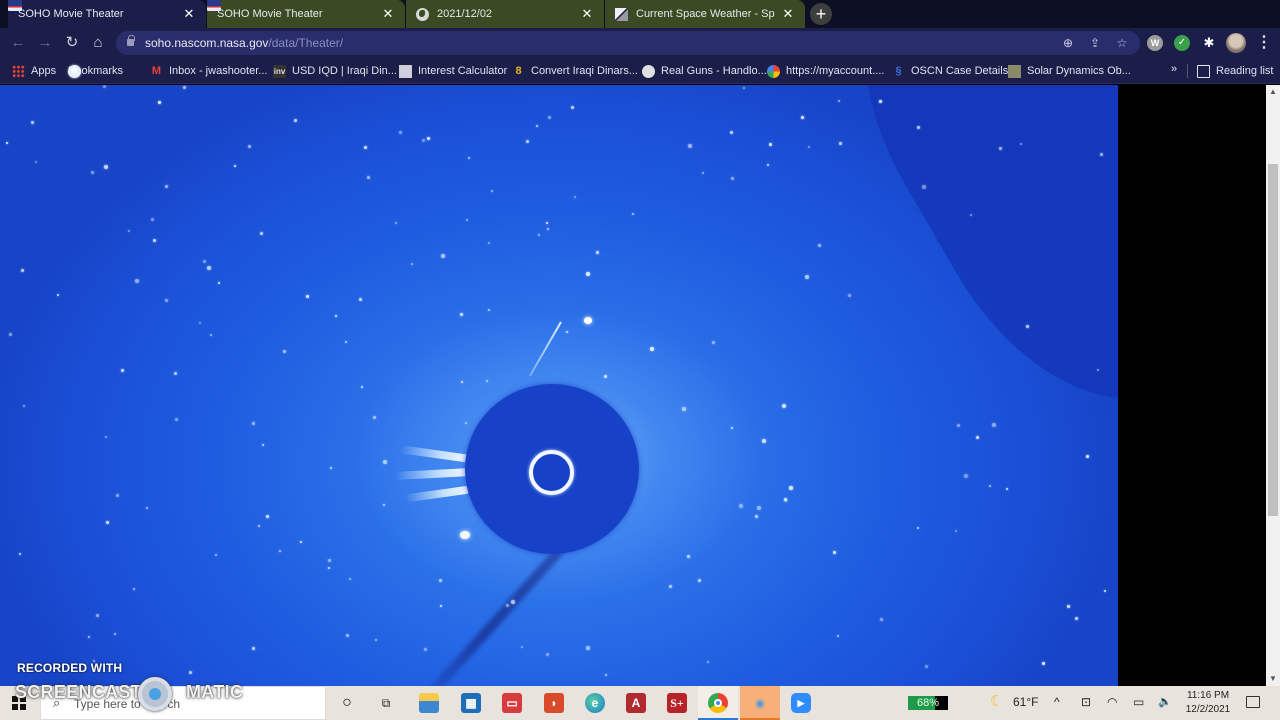  I want to click on red-face-app-icon: ◗, so click(554, 703).